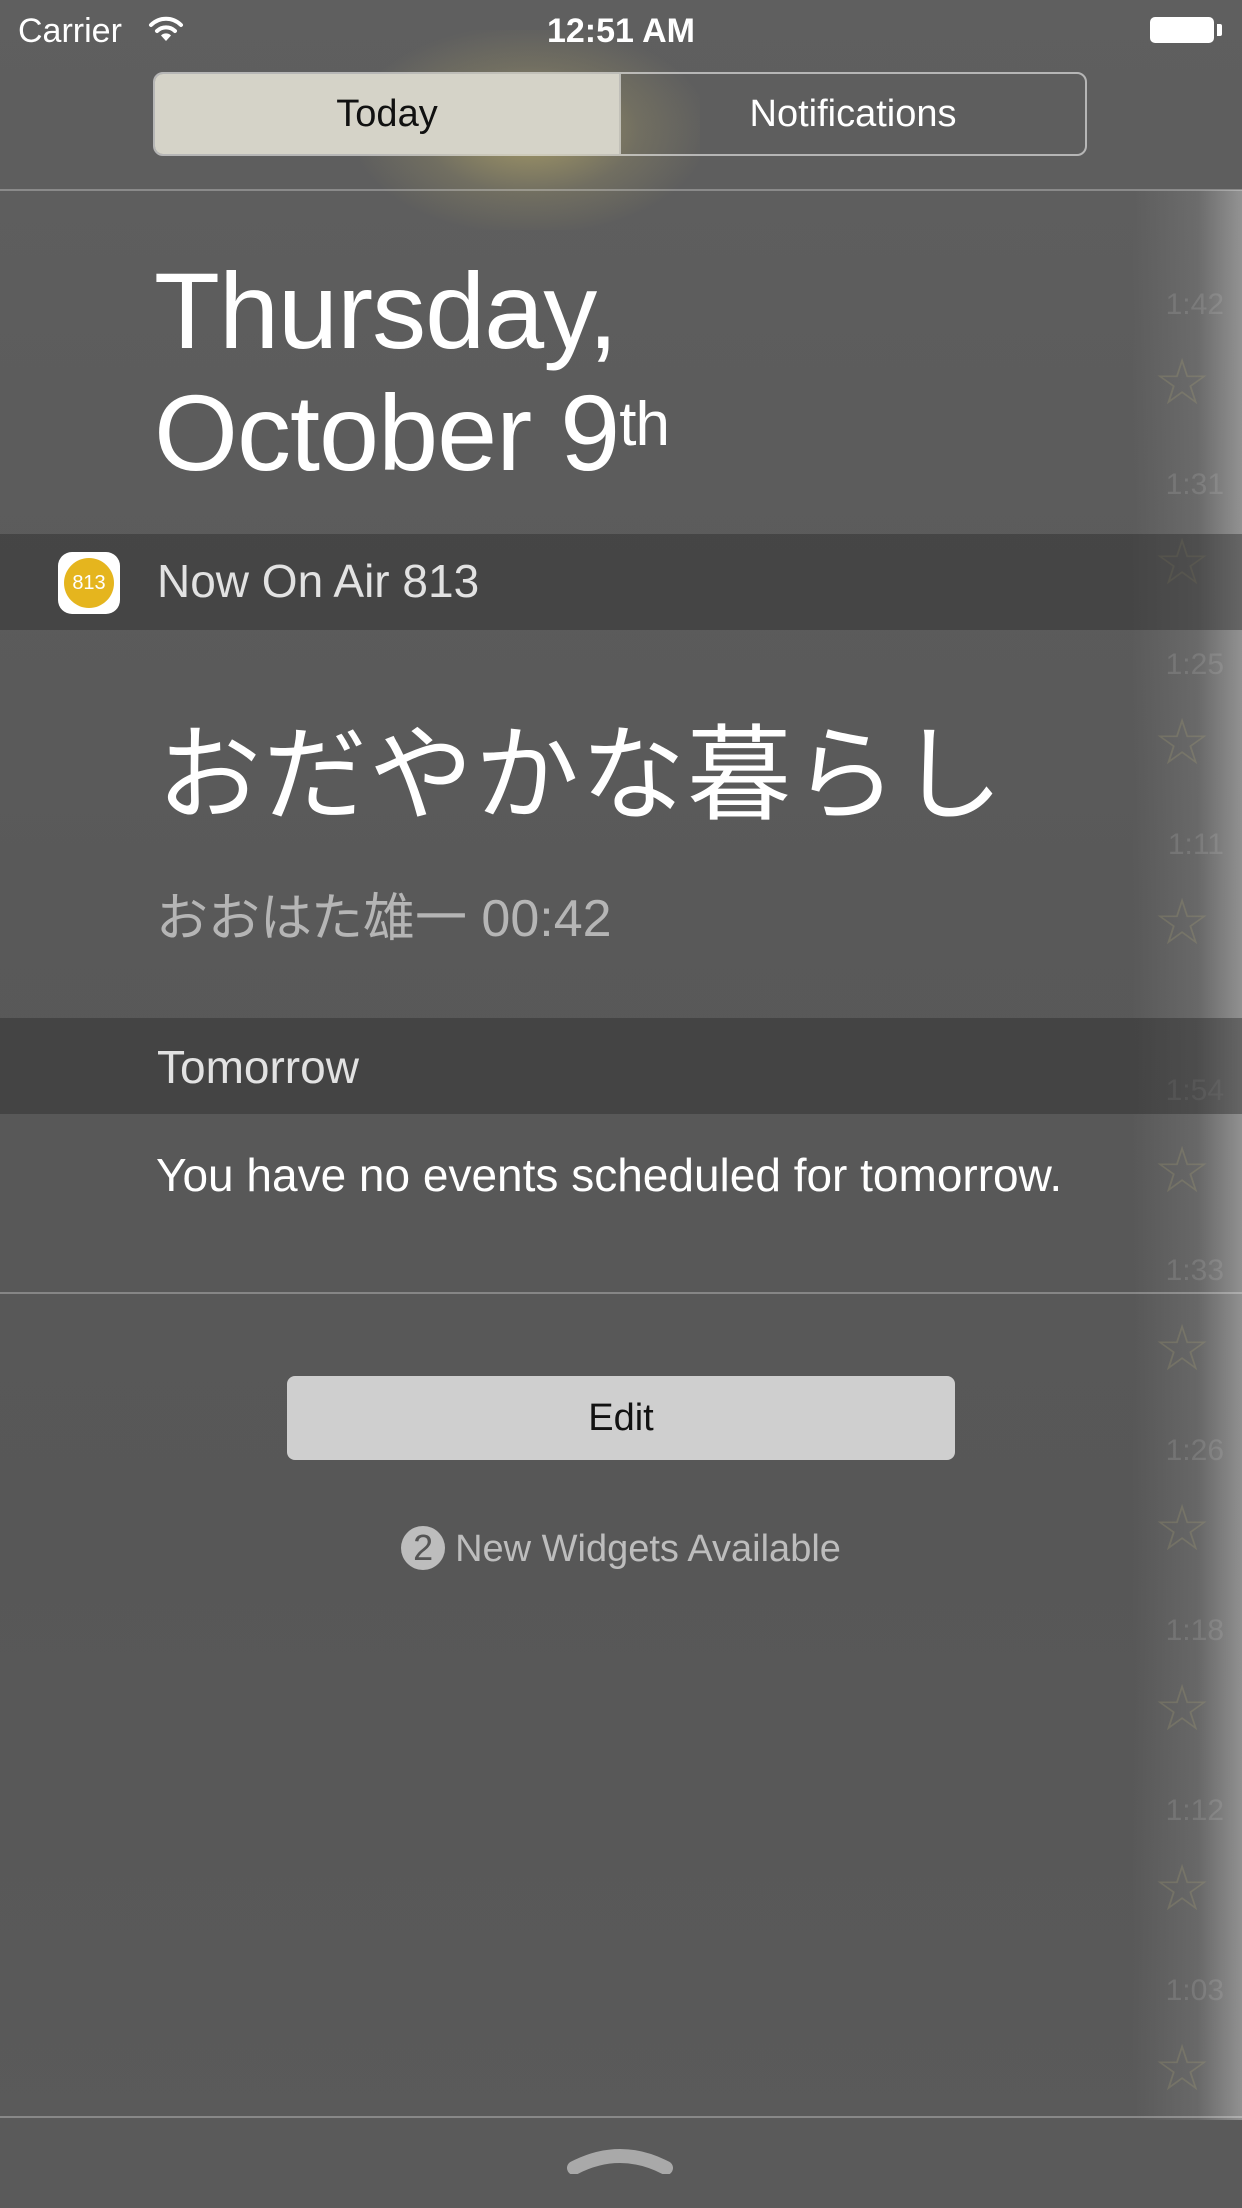 This screenshot has height=2208, width=1242. I want to click on ghost-time: 1:26, so click(1194, 1450).